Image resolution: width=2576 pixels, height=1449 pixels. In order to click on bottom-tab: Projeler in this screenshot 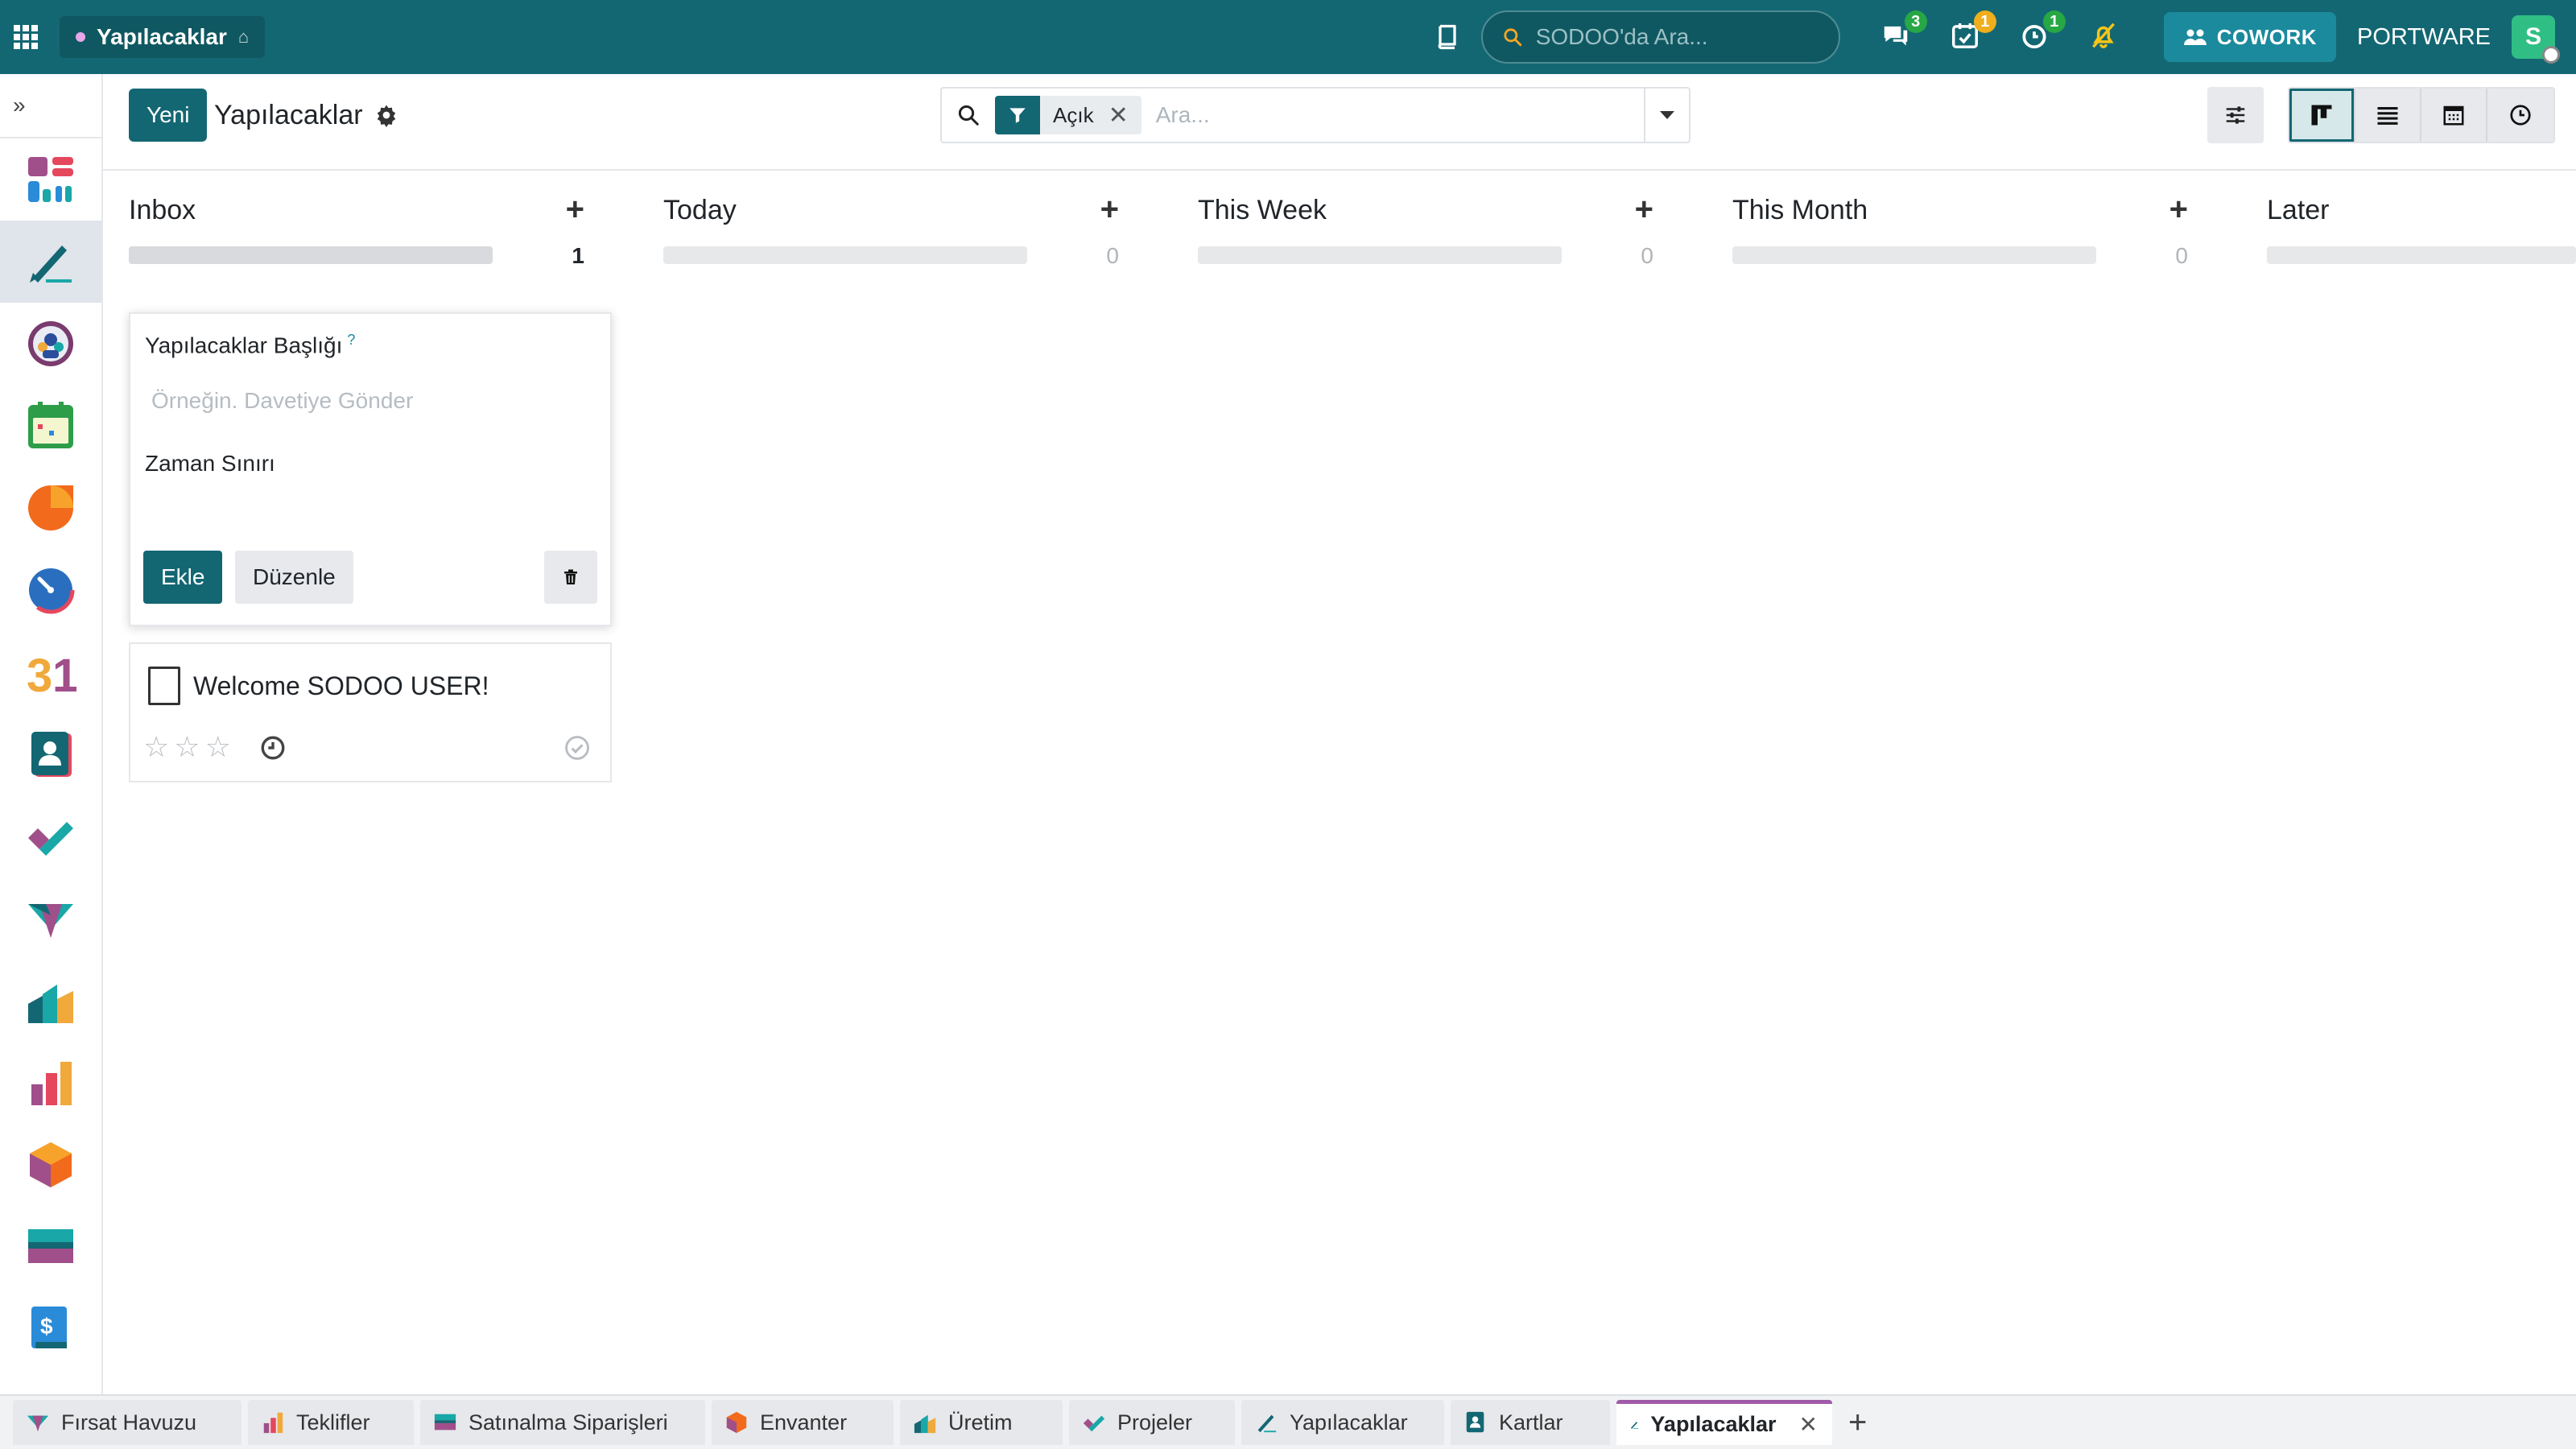, I will do `click(1152, 1422)`.